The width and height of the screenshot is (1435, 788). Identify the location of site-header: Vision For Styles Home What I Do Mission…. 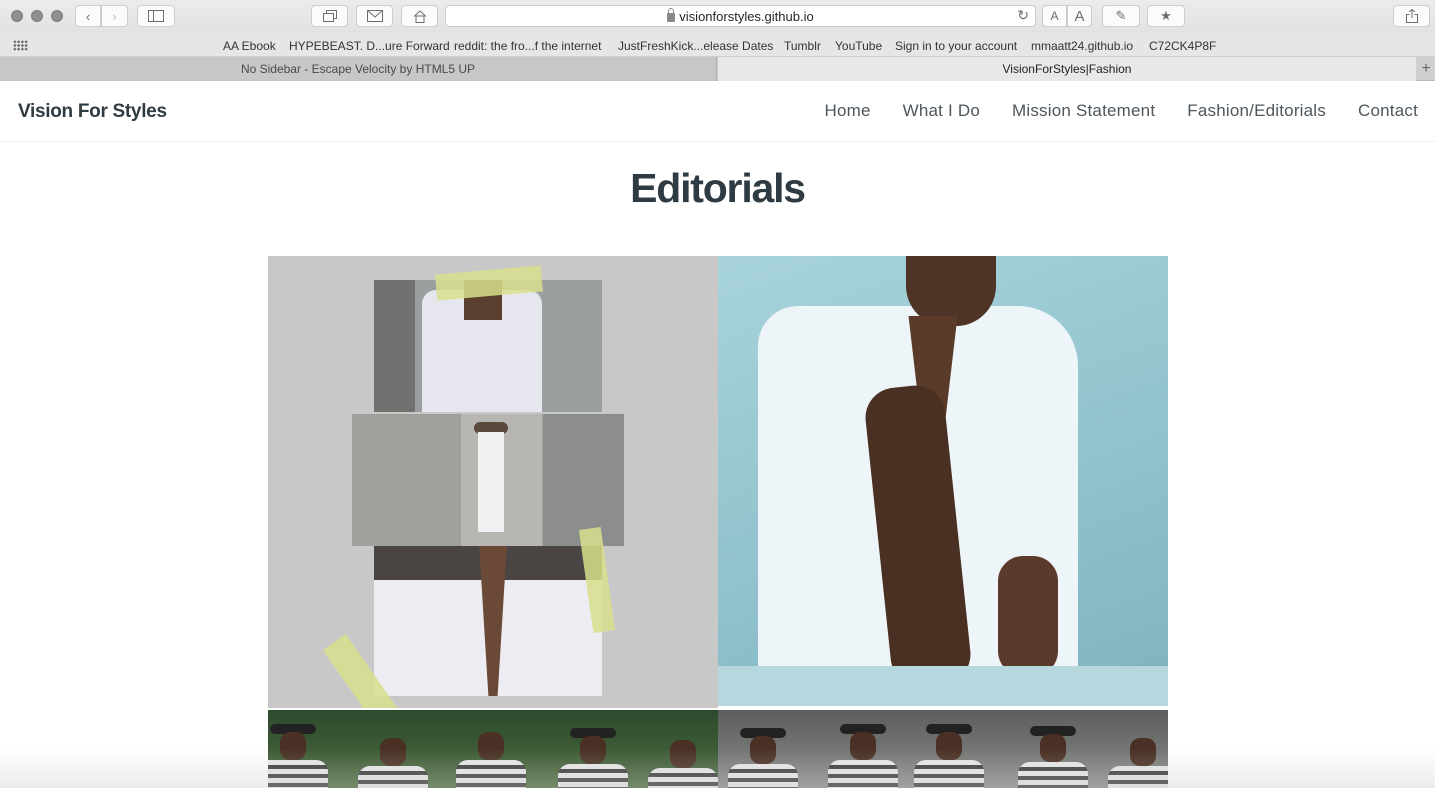
(717, 112).